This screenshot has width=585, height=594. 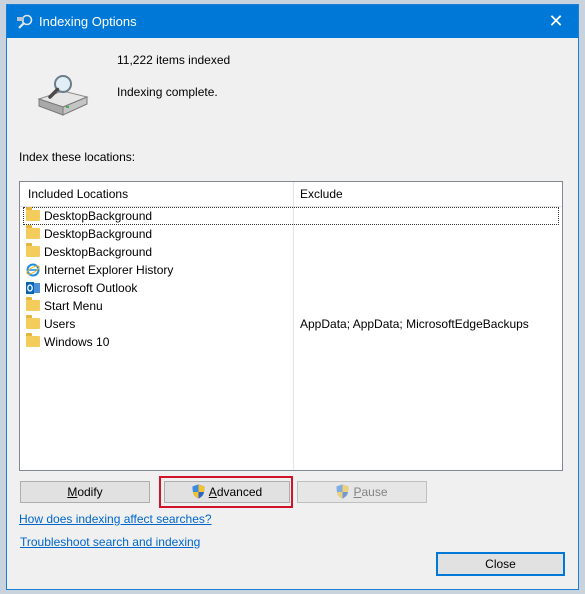 What do you see at coordinates (556, 21) in the screenshot?
I see `close-window-button: ✕` at bounding box center [556, 21].